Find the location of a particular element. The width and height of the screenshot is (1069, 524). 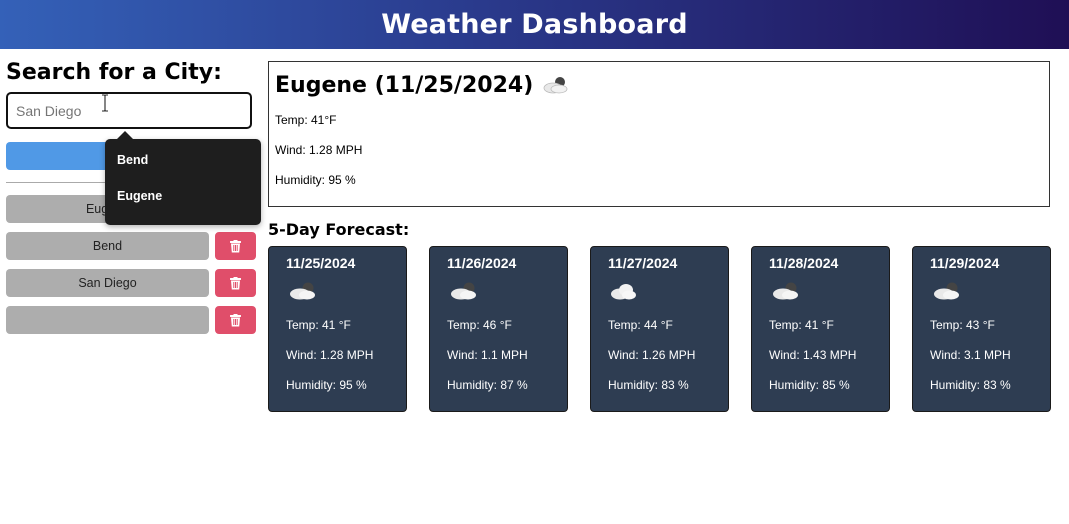

search-heading: Search for a City: is located at coordinates (114, 72).